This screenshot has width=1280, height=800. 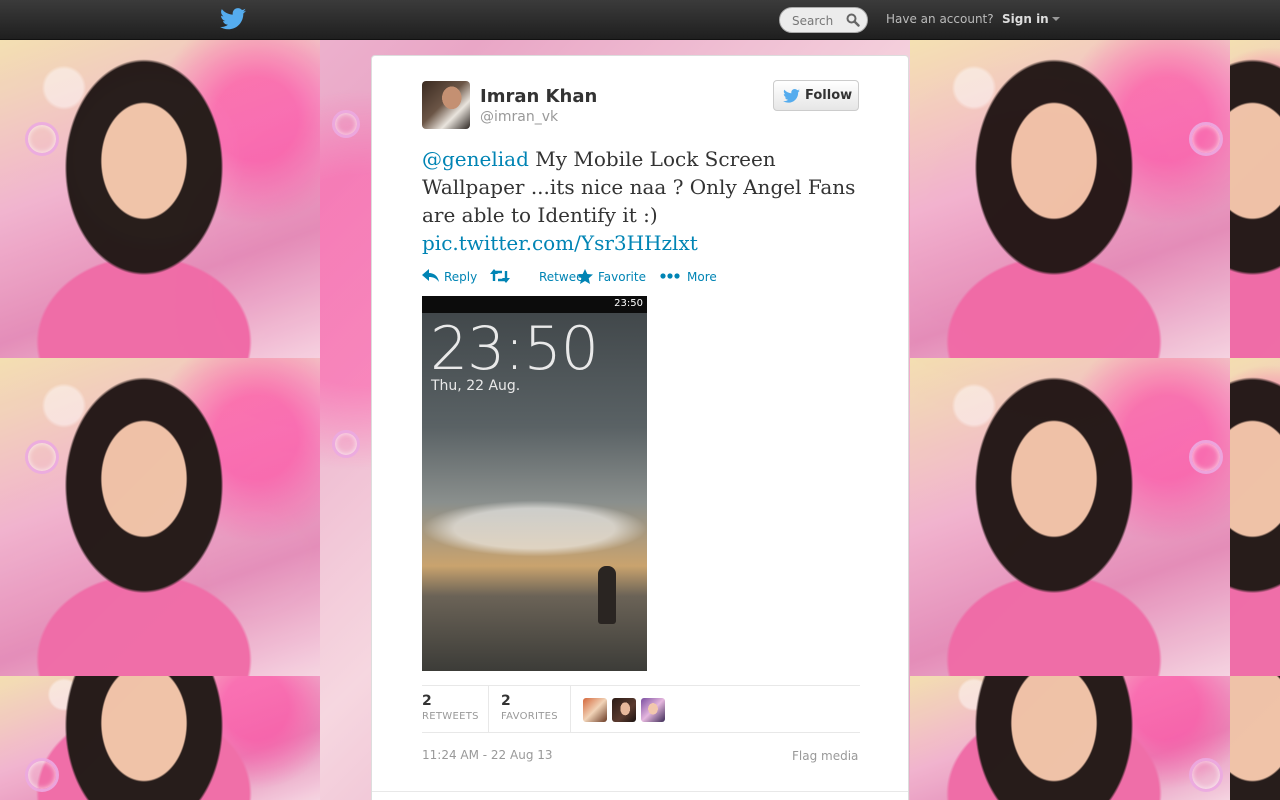 What do you see at coordinates (430, 275) in the screenshot?
I see `reply-icon` at bounding box center [430, 275].